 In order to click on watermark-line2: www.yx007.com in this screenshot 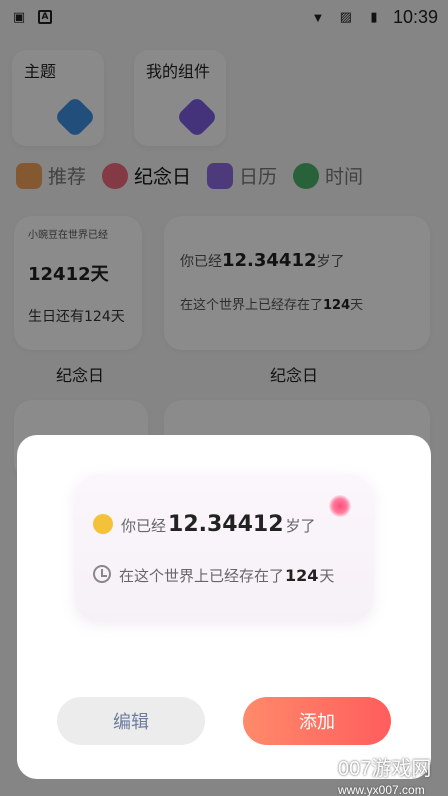, I will do `click(381, 789)`.